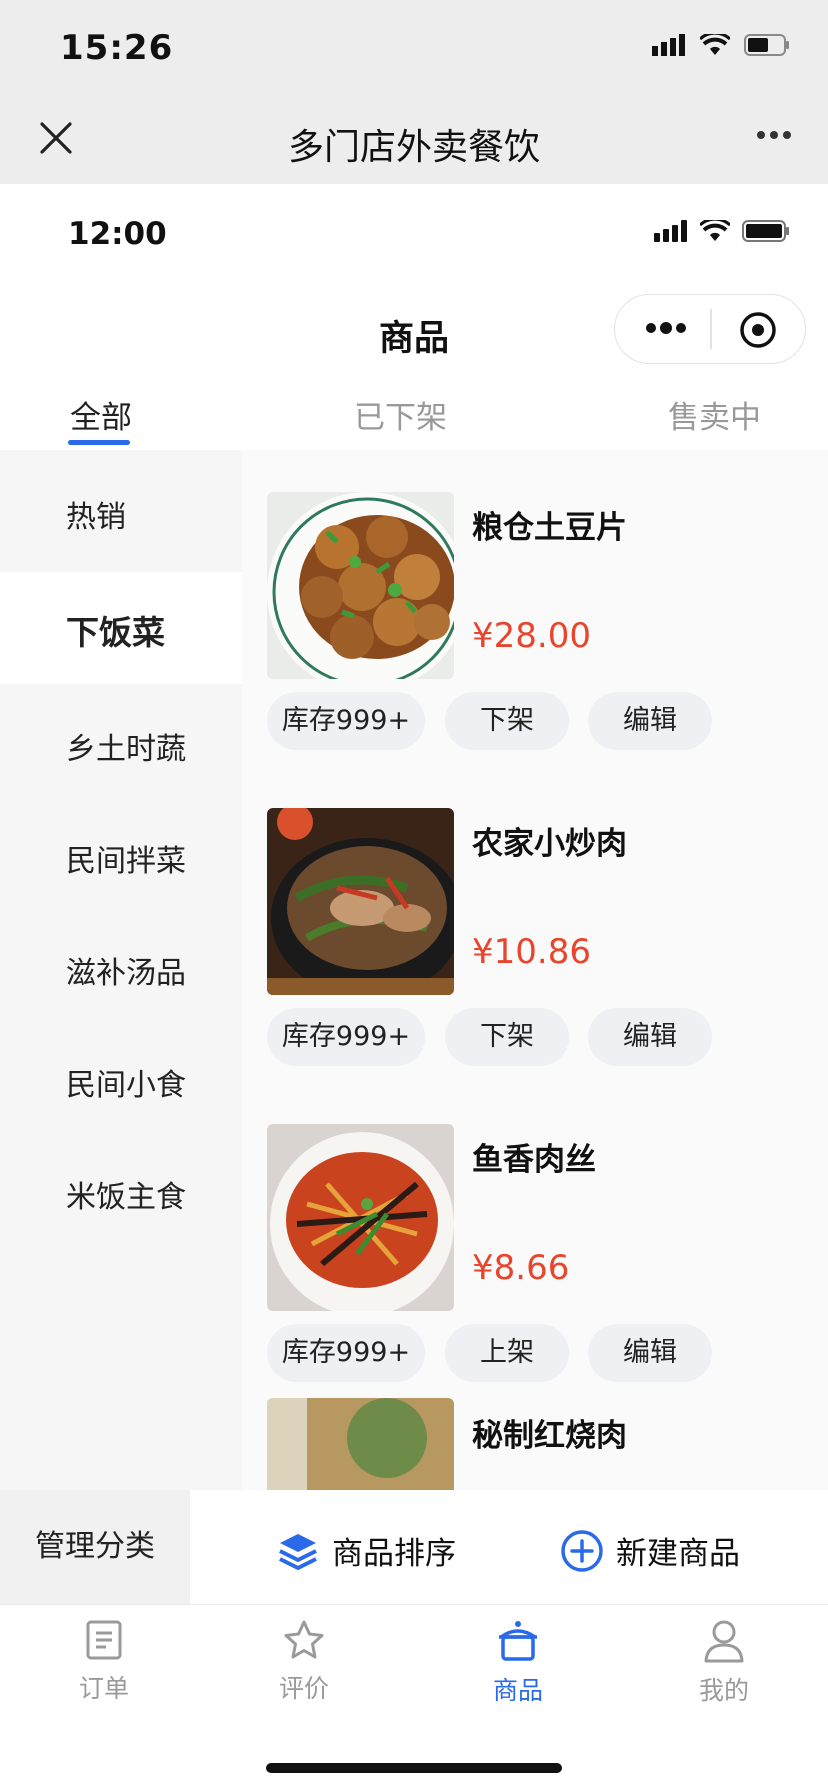 The width and height of the screenshot is (828, 1792). Describe the element at coordinates (723, 1690) in the screenshot. I see `tabbar-label: 我的` at that location.